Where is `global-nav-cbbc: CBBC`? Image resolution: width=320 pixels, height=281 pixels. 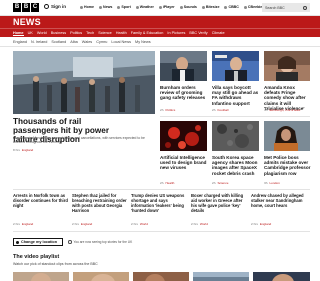 global-nav-cbbc: CBBC is located at coordinates (231, 7).